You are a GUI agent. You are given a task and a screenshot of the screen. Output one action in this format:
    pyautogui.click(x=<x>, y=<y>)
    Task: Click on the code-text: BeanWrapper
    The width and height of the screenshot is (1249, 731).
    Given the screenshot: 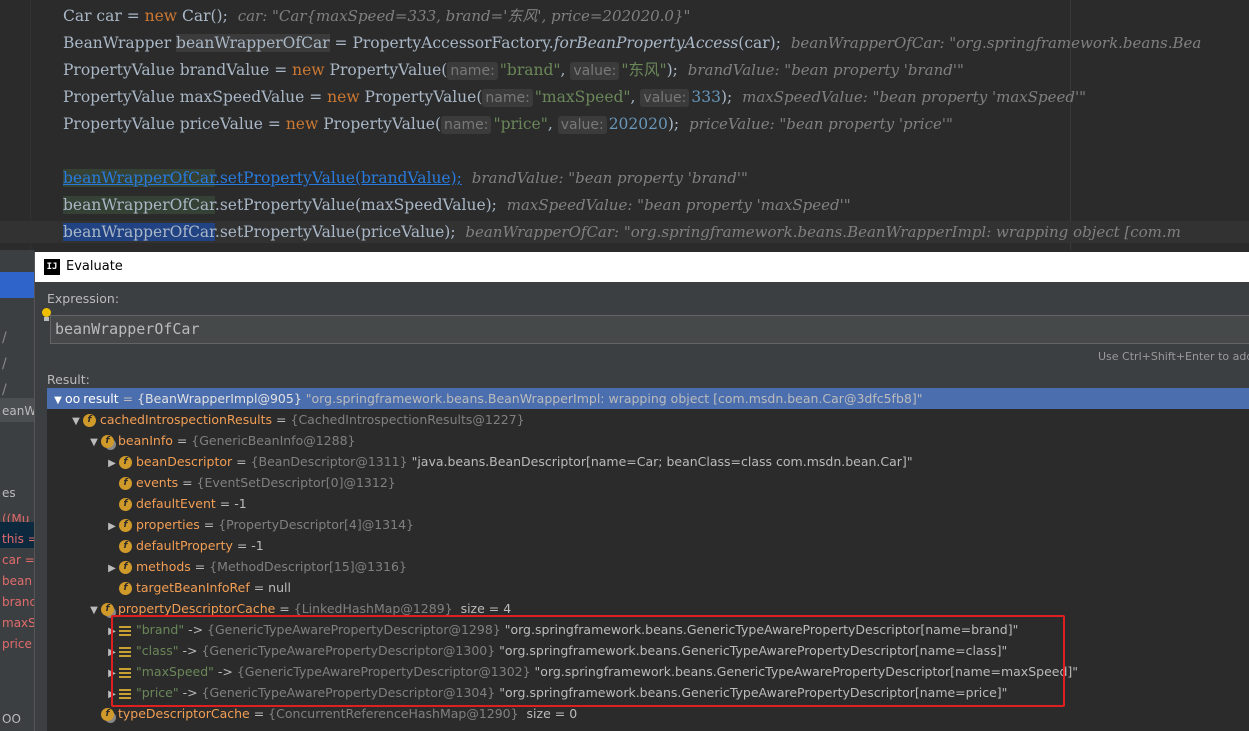 What is the action you would take?
    pyautogui.click(x=120, y=43)
    